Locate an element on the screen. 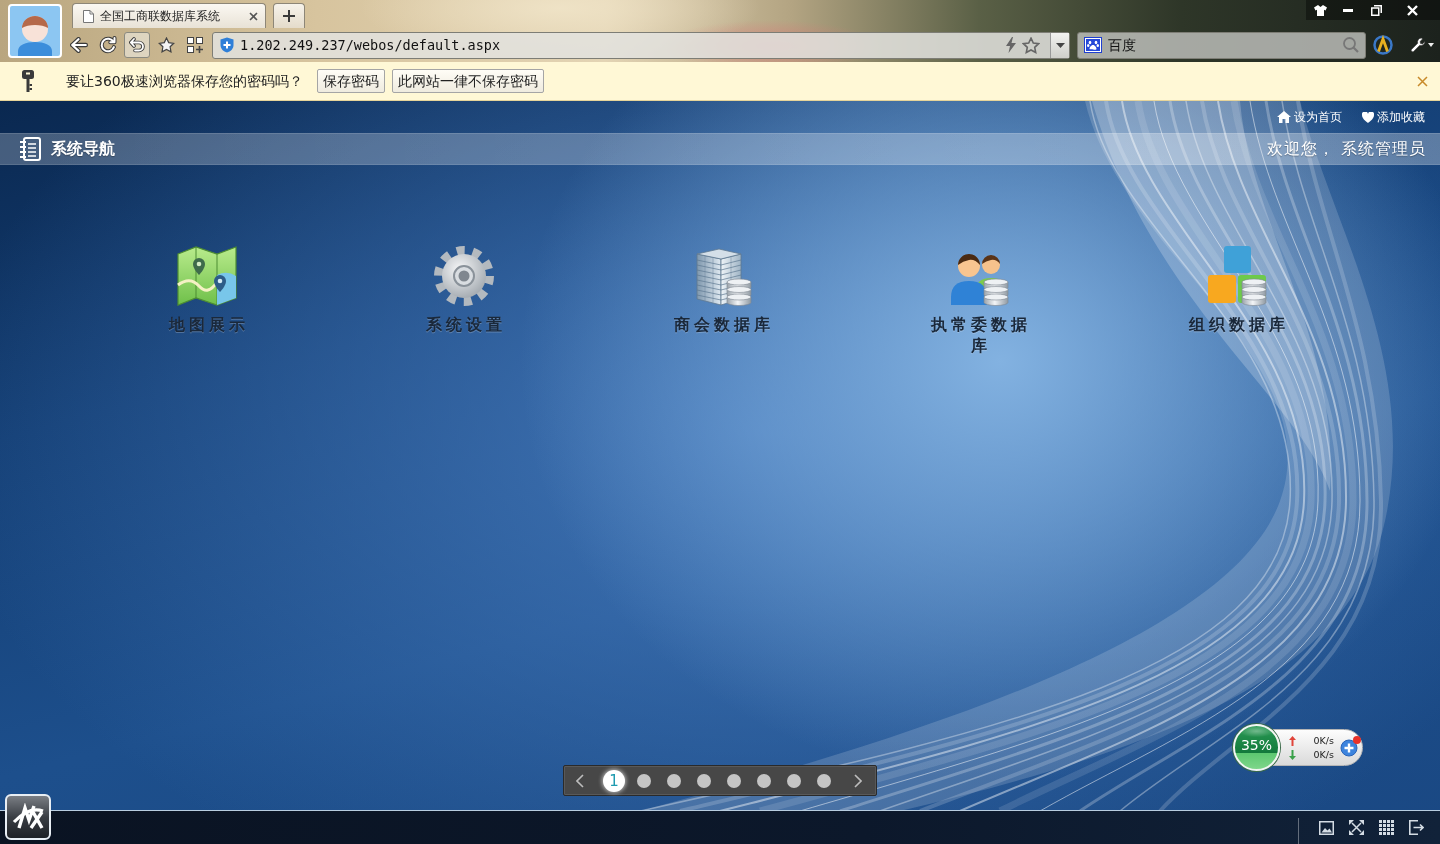  restore-icon is located at coordinates (1376, 10).